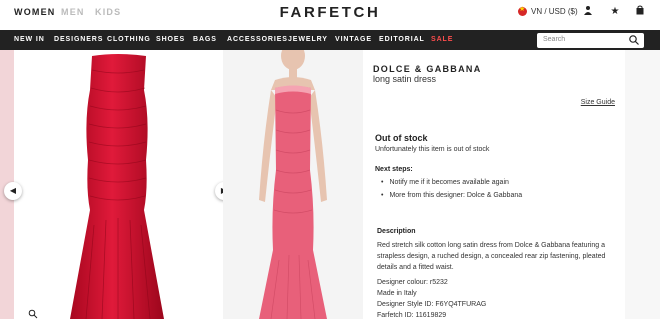 The image size is (660, 319). Describe the element at coordinates (432, 149) in the screenshot. I see `stock-status-message: Unfortunately this item is out of stock` at that location.